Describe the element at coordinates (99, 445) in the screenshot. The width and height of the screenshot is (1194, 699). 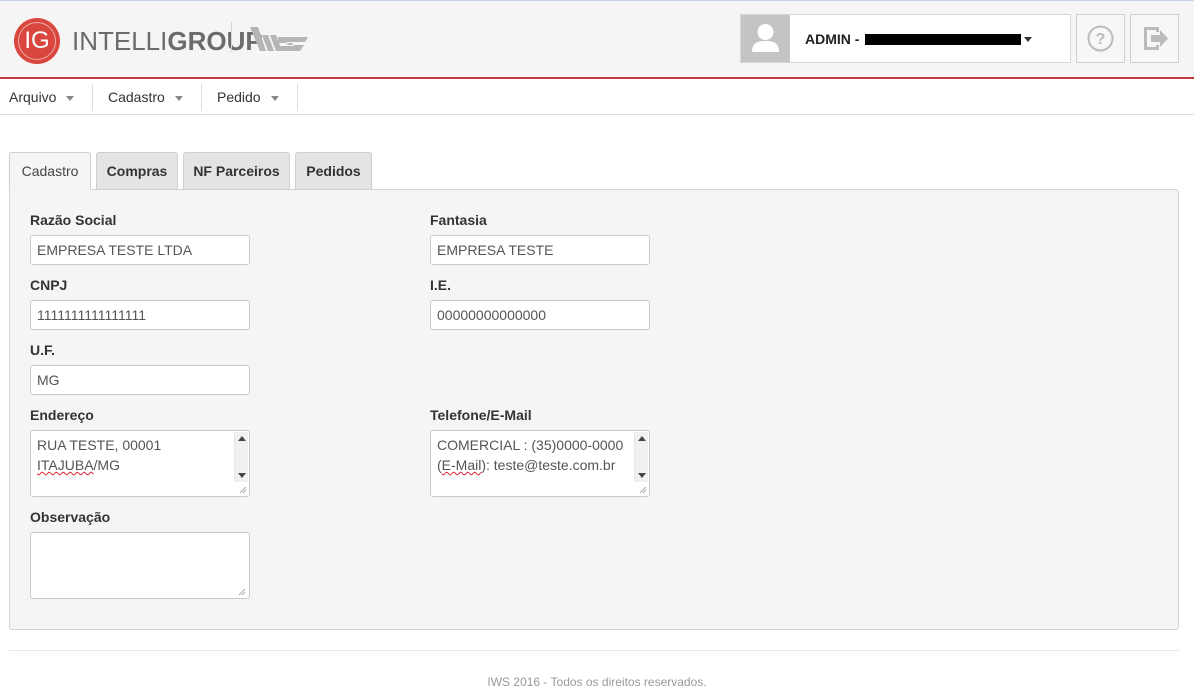
I see `endereco-line-1: RUA TESTE, 00001` at that location.